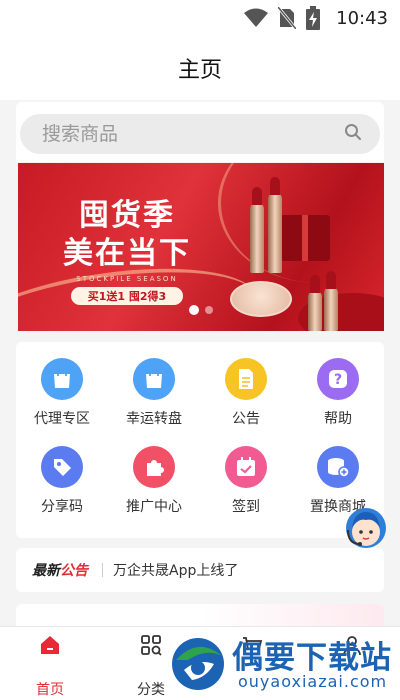 The width and height of the screenshot is (400, 700). Describe the element at coordinates (246, 379) in the screenshot. I see `document-icon` at that location.